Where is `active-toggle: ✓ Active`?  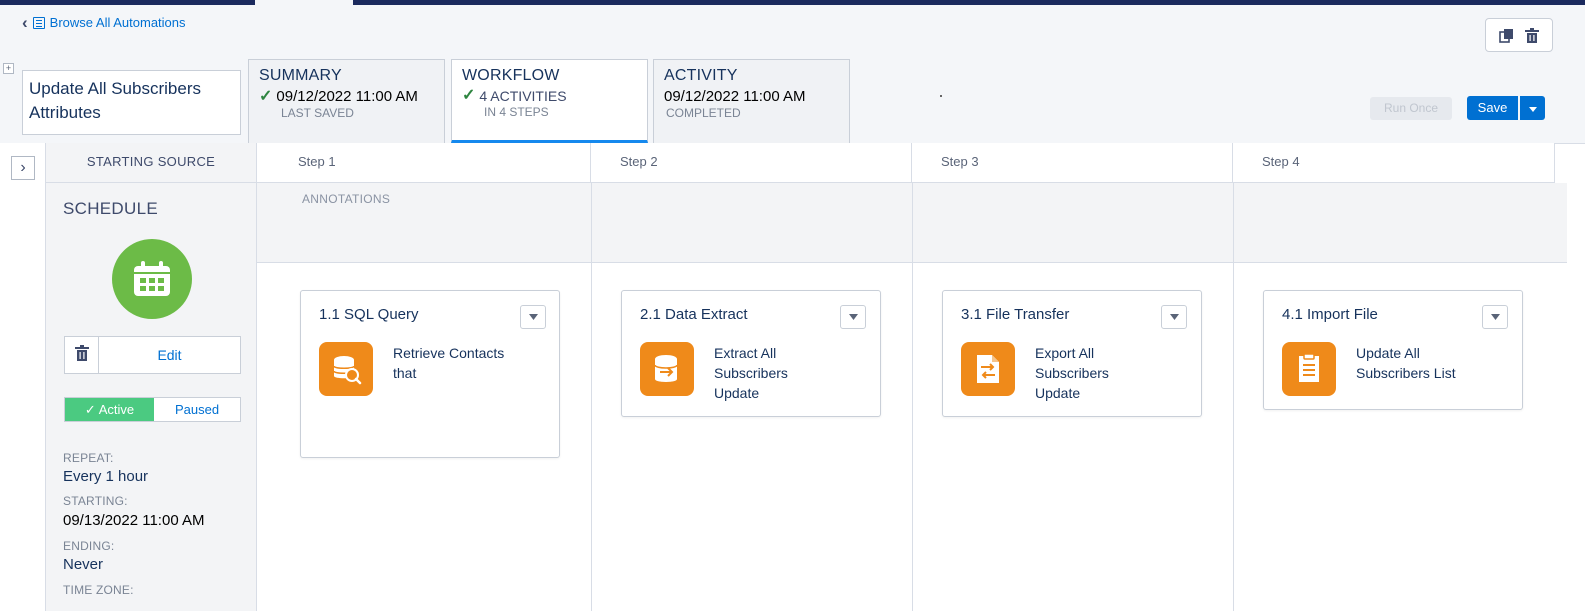 active-toggle: ✓ Active is located at coordinates (109, 409).